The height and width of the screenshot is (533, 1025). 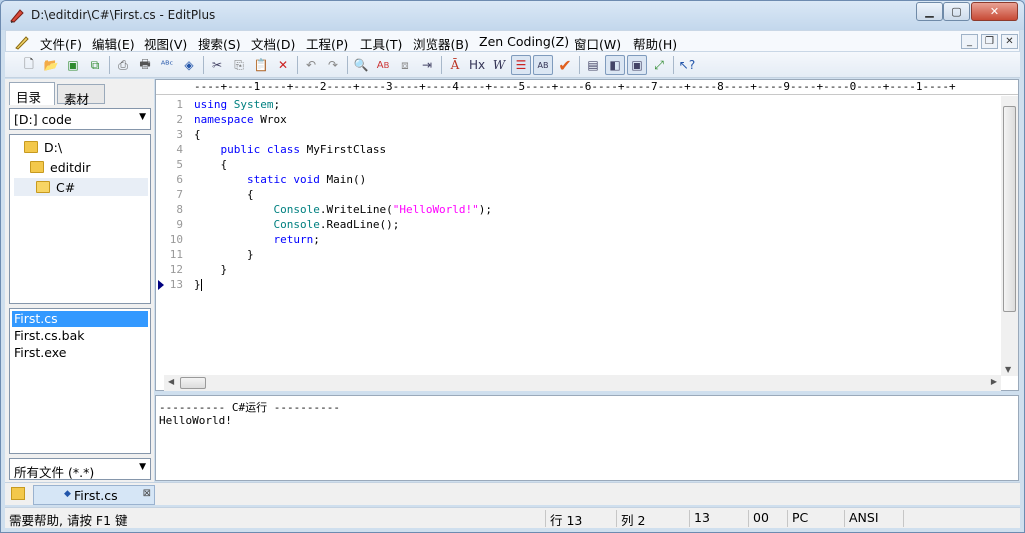 I want to click on browser-view-icon: ◈, so click(x=189, y=65).